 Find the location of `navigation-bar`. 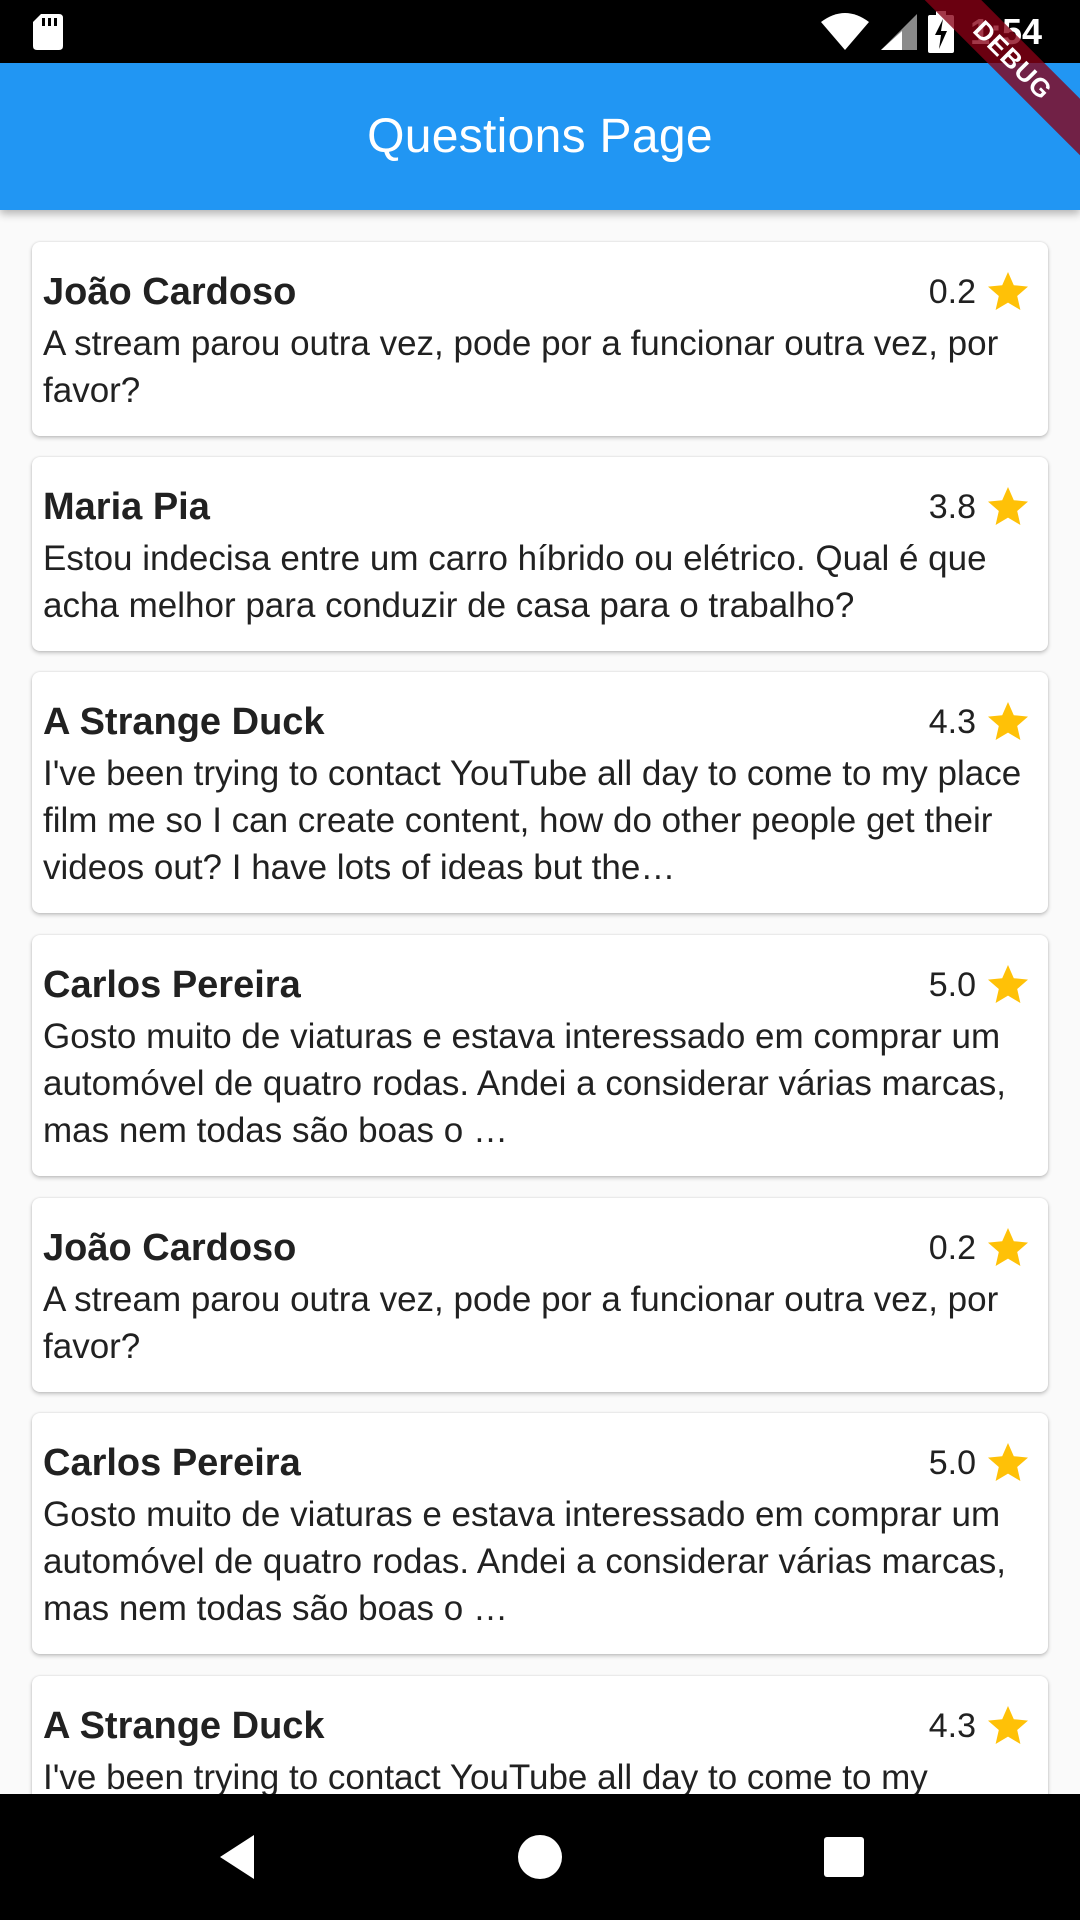

navigation-bar is located at coordinates (540, 1857).